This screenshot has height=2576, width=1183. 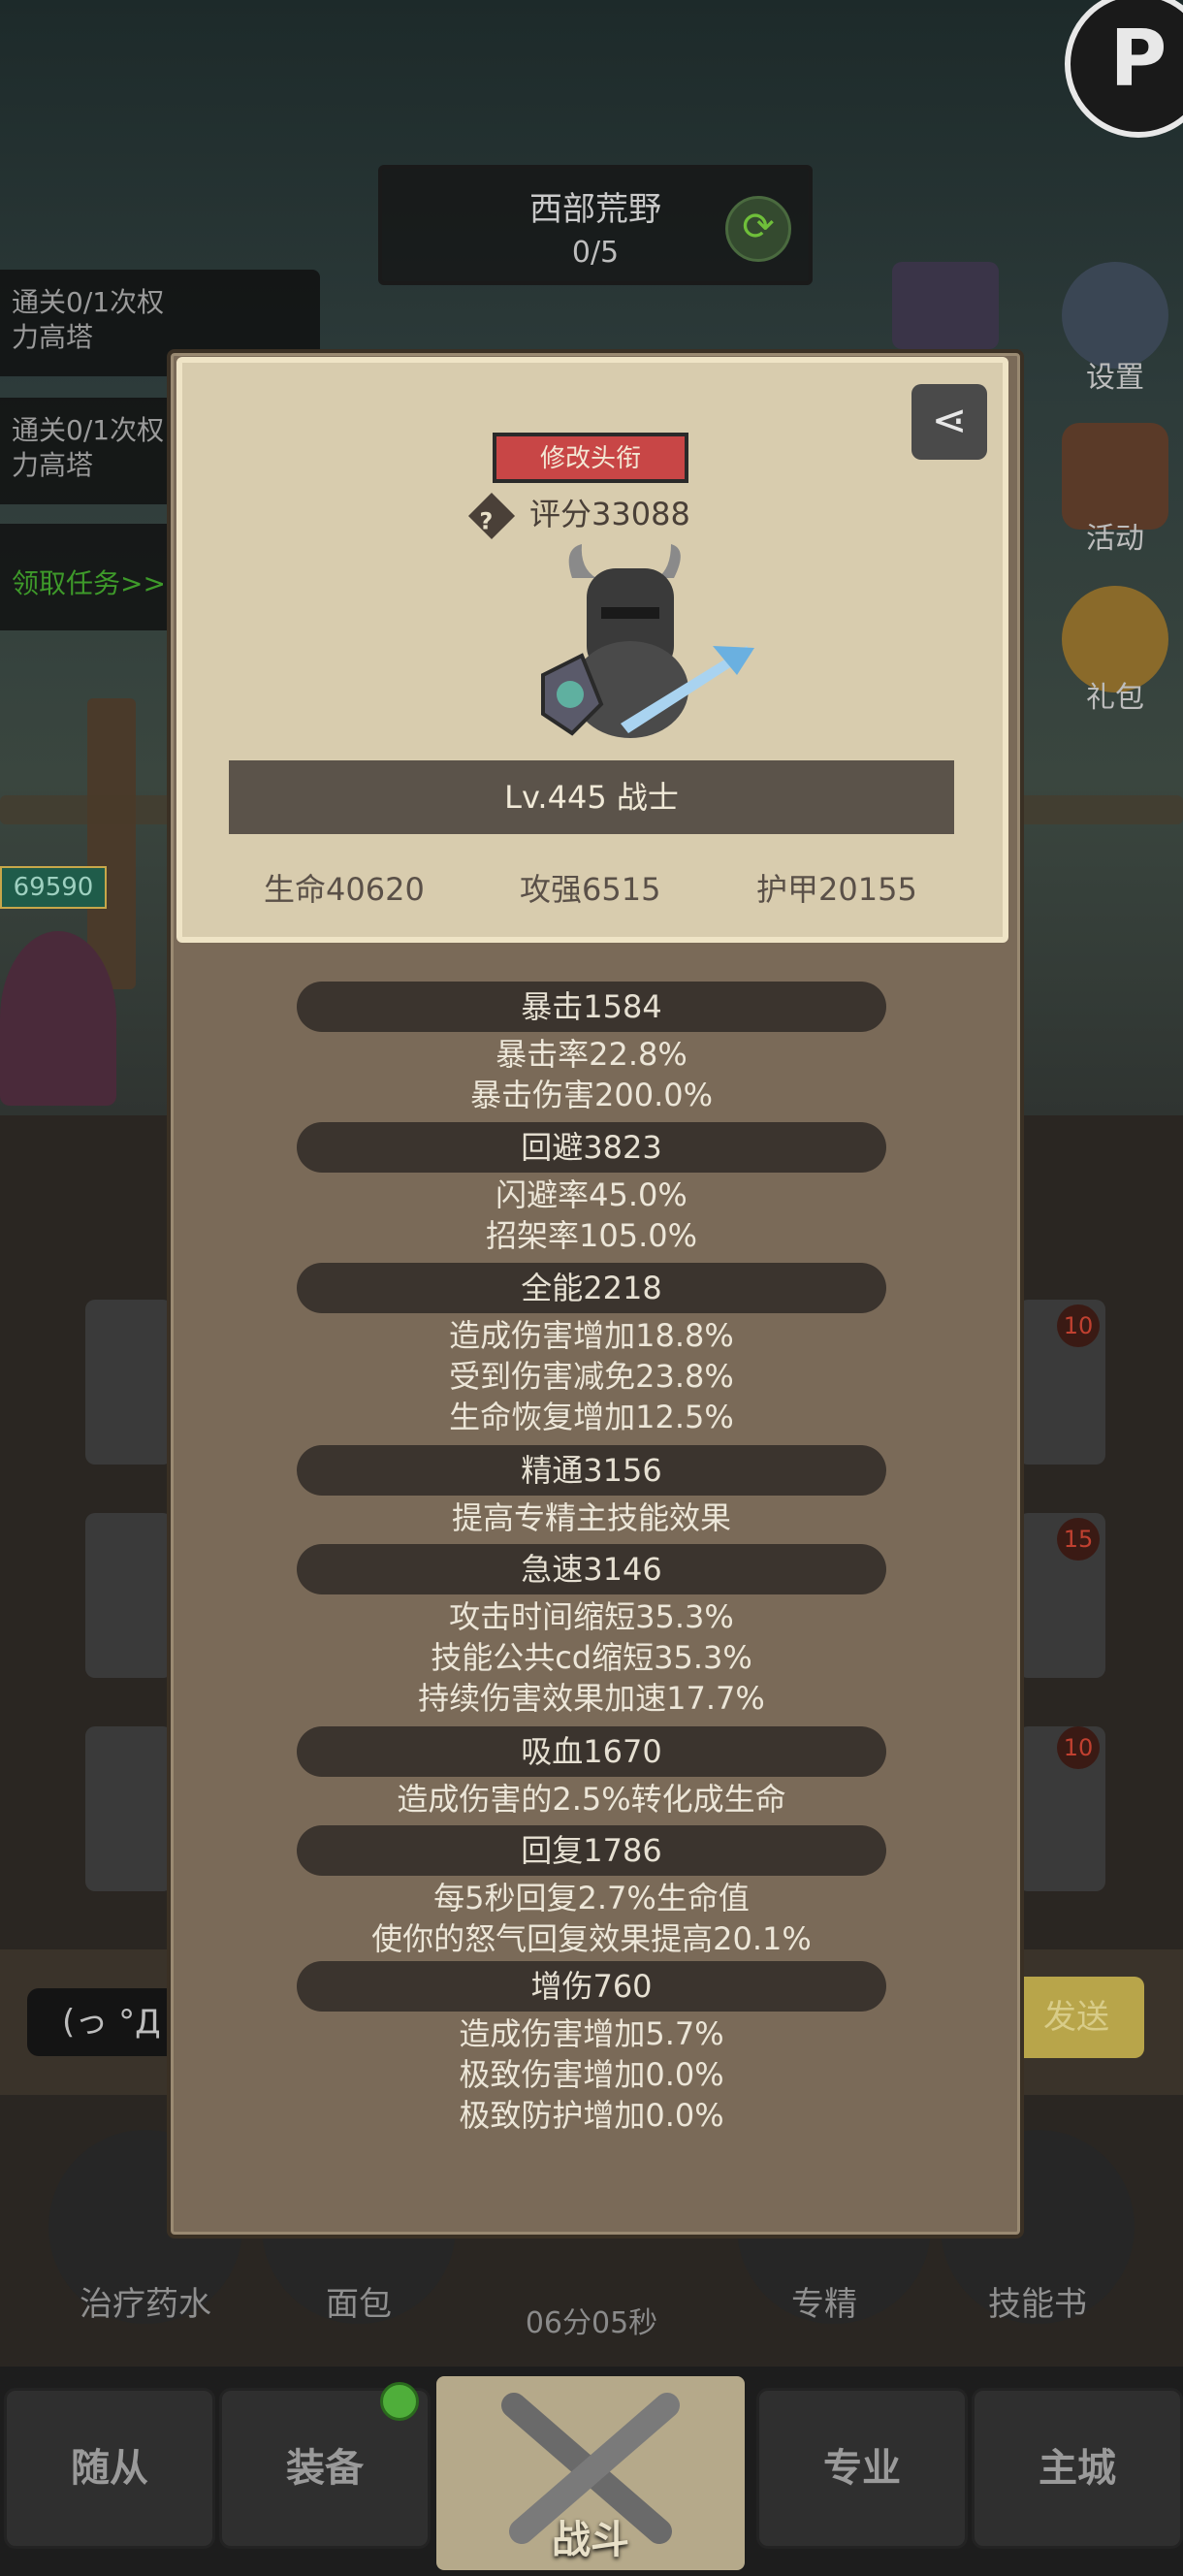 What do you see at coordinates (491, 516) in the screenshot?
I see `help-icon: ?` at bounding box center [491, 516].